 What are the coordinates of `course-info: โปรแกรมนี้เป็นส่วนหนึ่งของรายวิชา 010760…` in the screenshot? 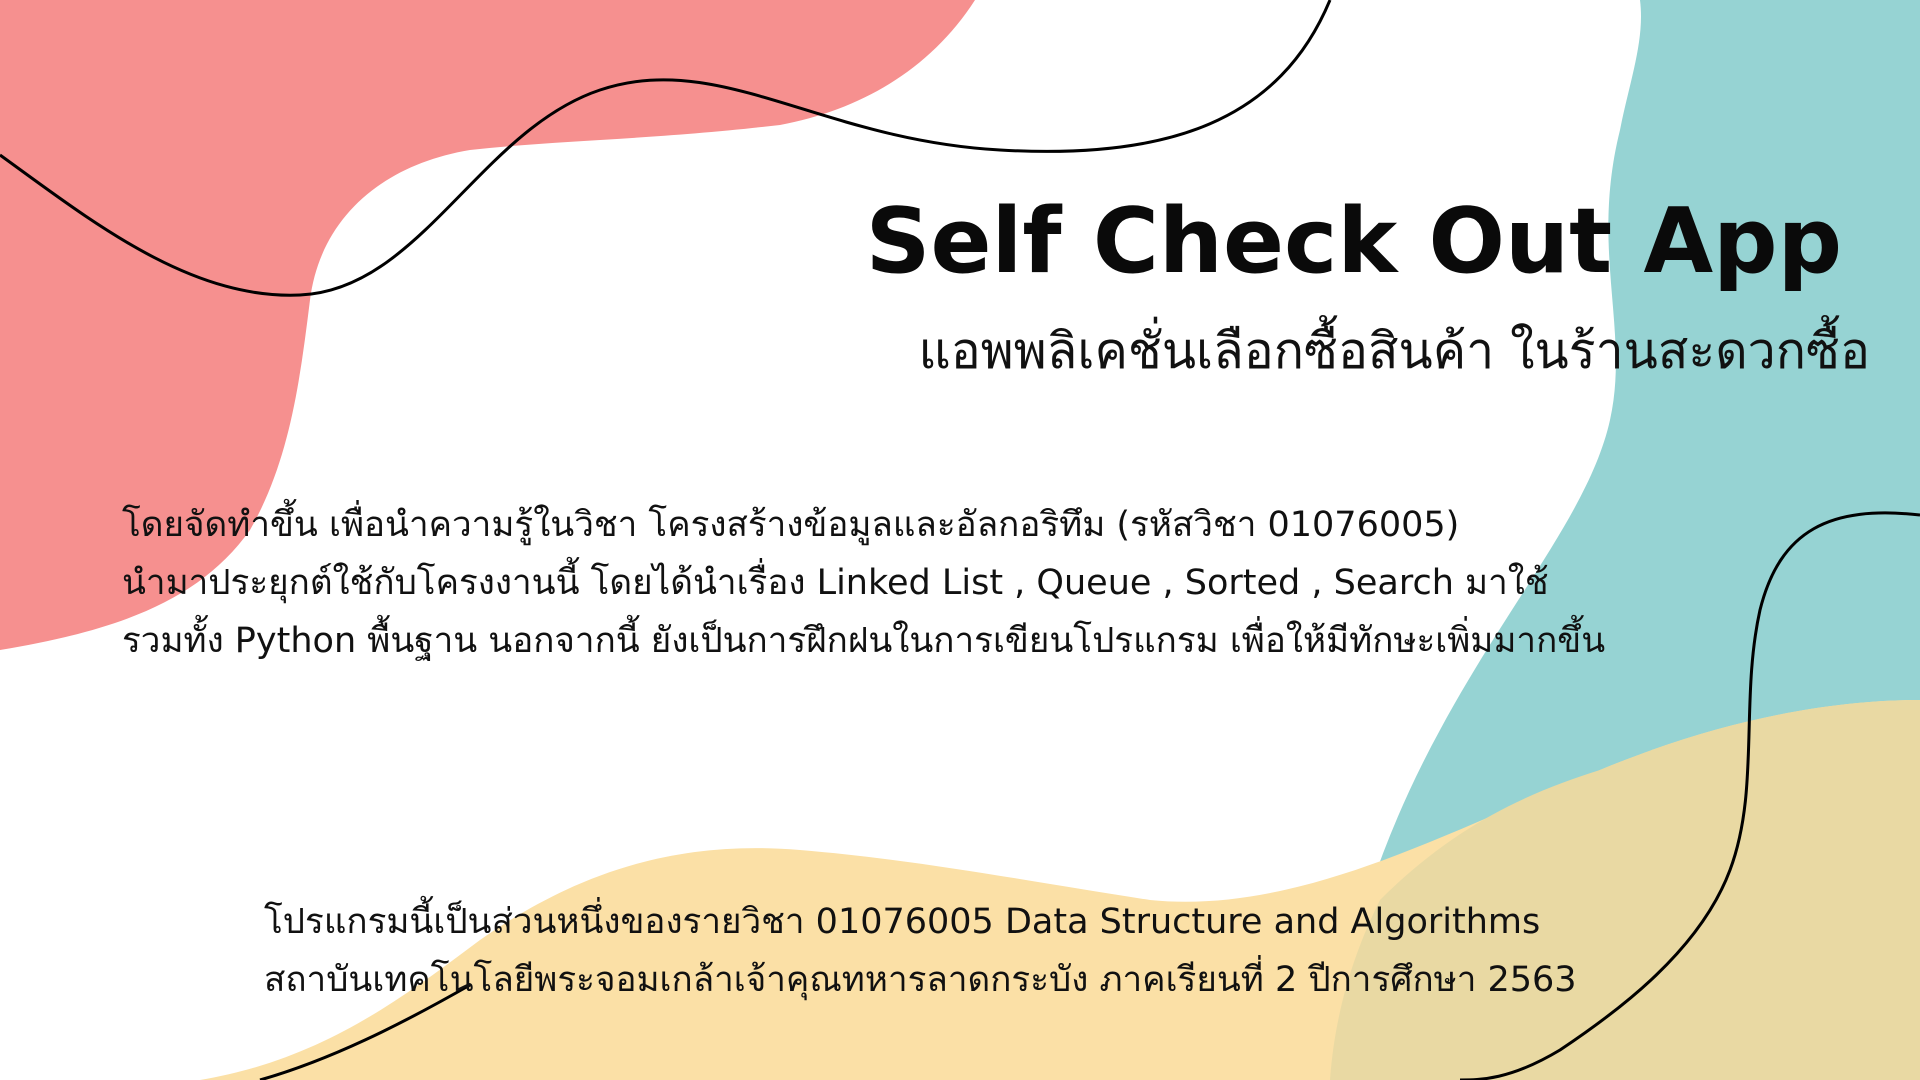 It's located at (964, 951).